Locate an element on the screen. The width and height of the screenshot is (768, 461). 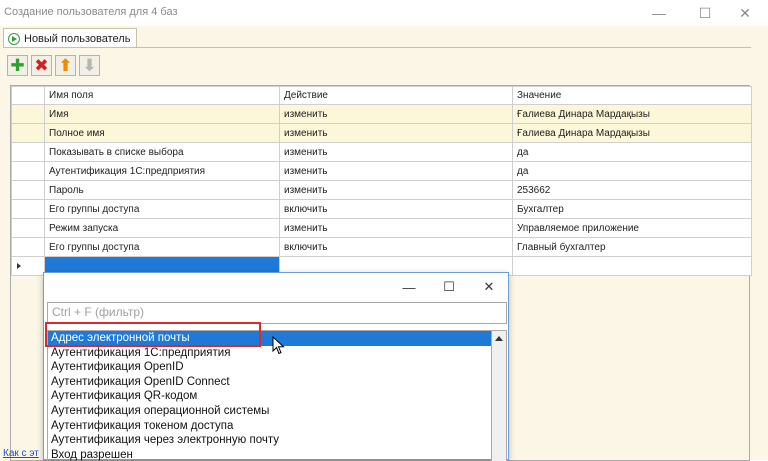
column-header-field: Имя поля is located at coordinates (162, 95).